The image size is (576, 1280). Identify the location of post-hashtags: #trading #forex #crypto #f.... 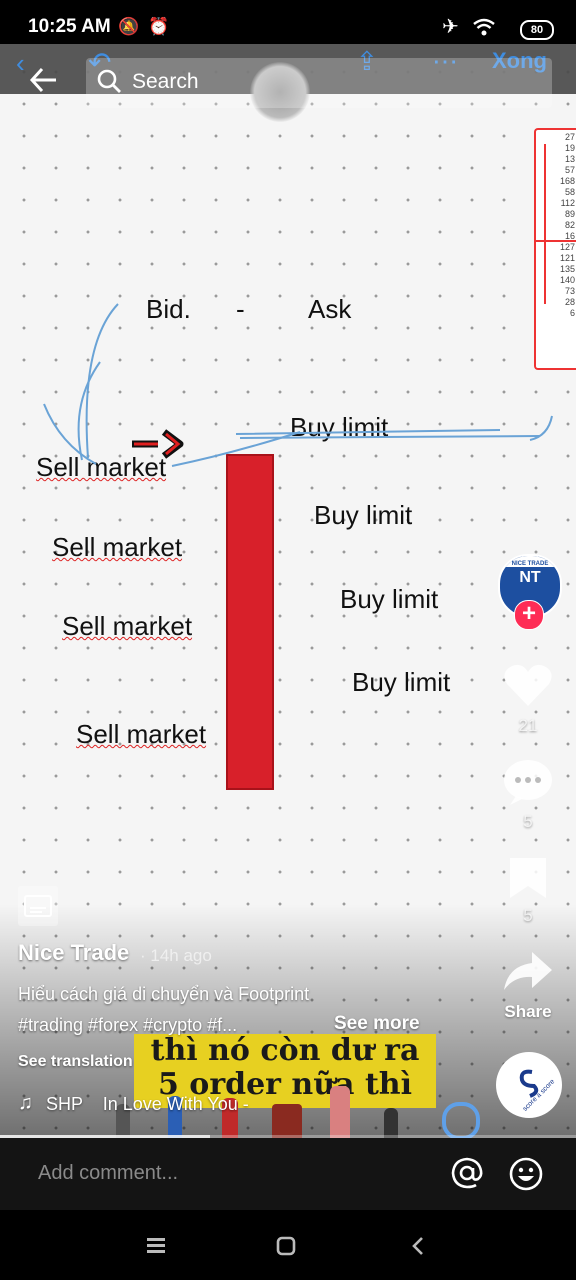
(127, 1025).